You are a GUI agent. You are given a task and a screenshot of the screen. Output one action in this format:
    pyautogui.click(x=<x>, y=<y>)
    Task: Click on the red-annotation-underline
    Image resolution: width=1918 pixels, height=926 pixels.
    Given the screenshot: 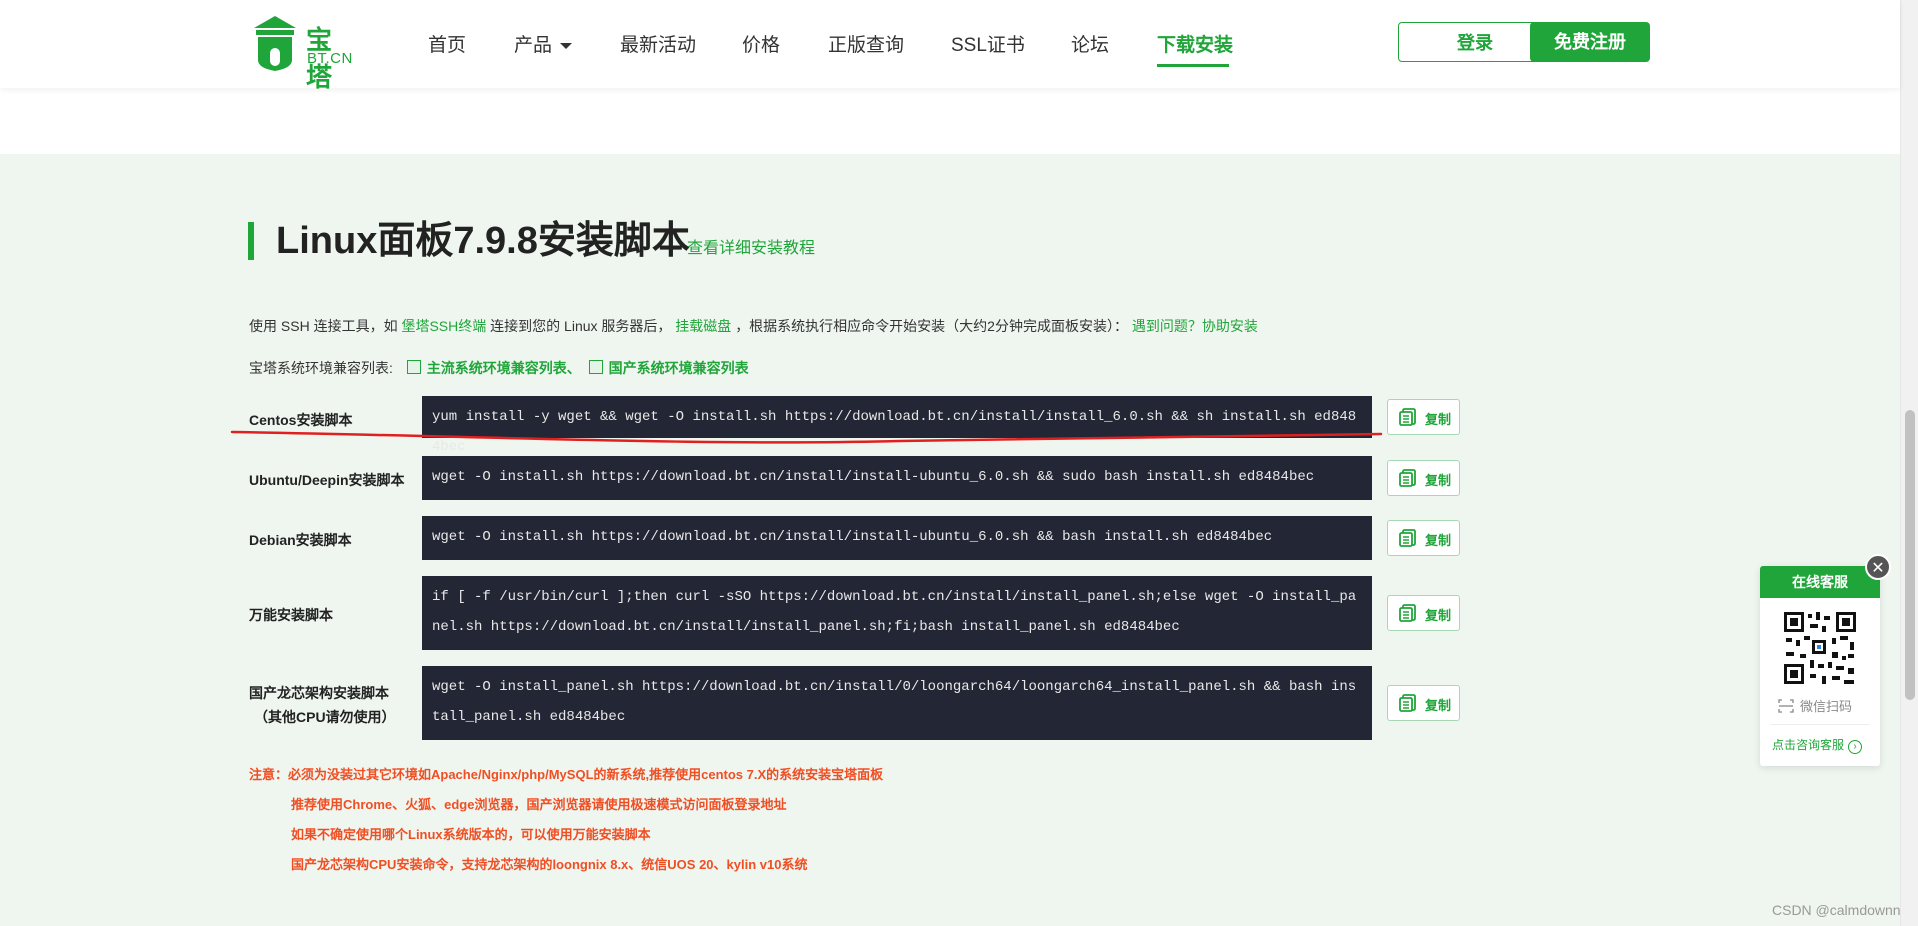 What is the action you would take?
    pyautogui.click(x=806, y=437)
    